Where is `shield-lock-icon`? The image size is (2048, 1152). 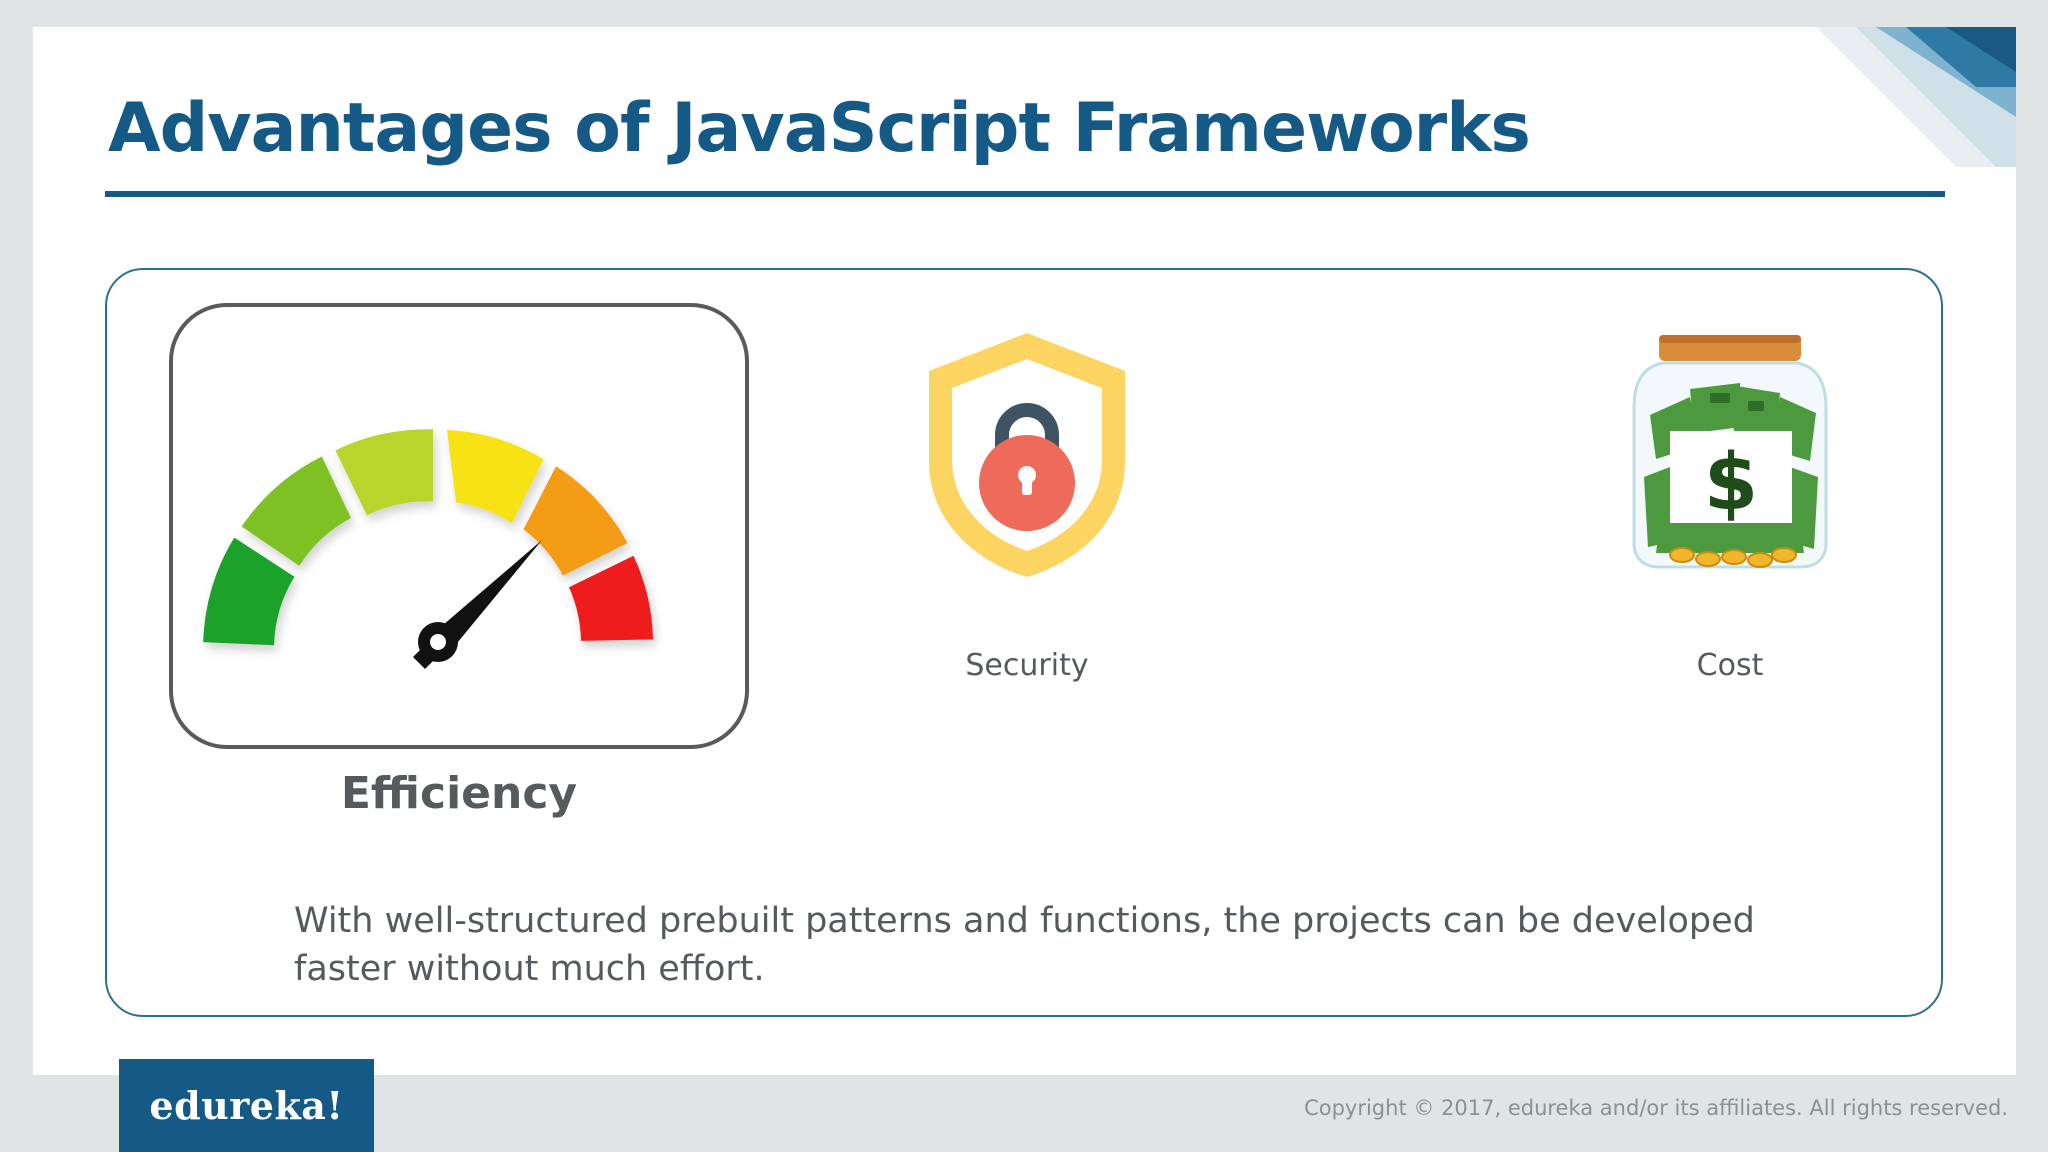 shield-lock-icon is located at coordinates (1027, 455).